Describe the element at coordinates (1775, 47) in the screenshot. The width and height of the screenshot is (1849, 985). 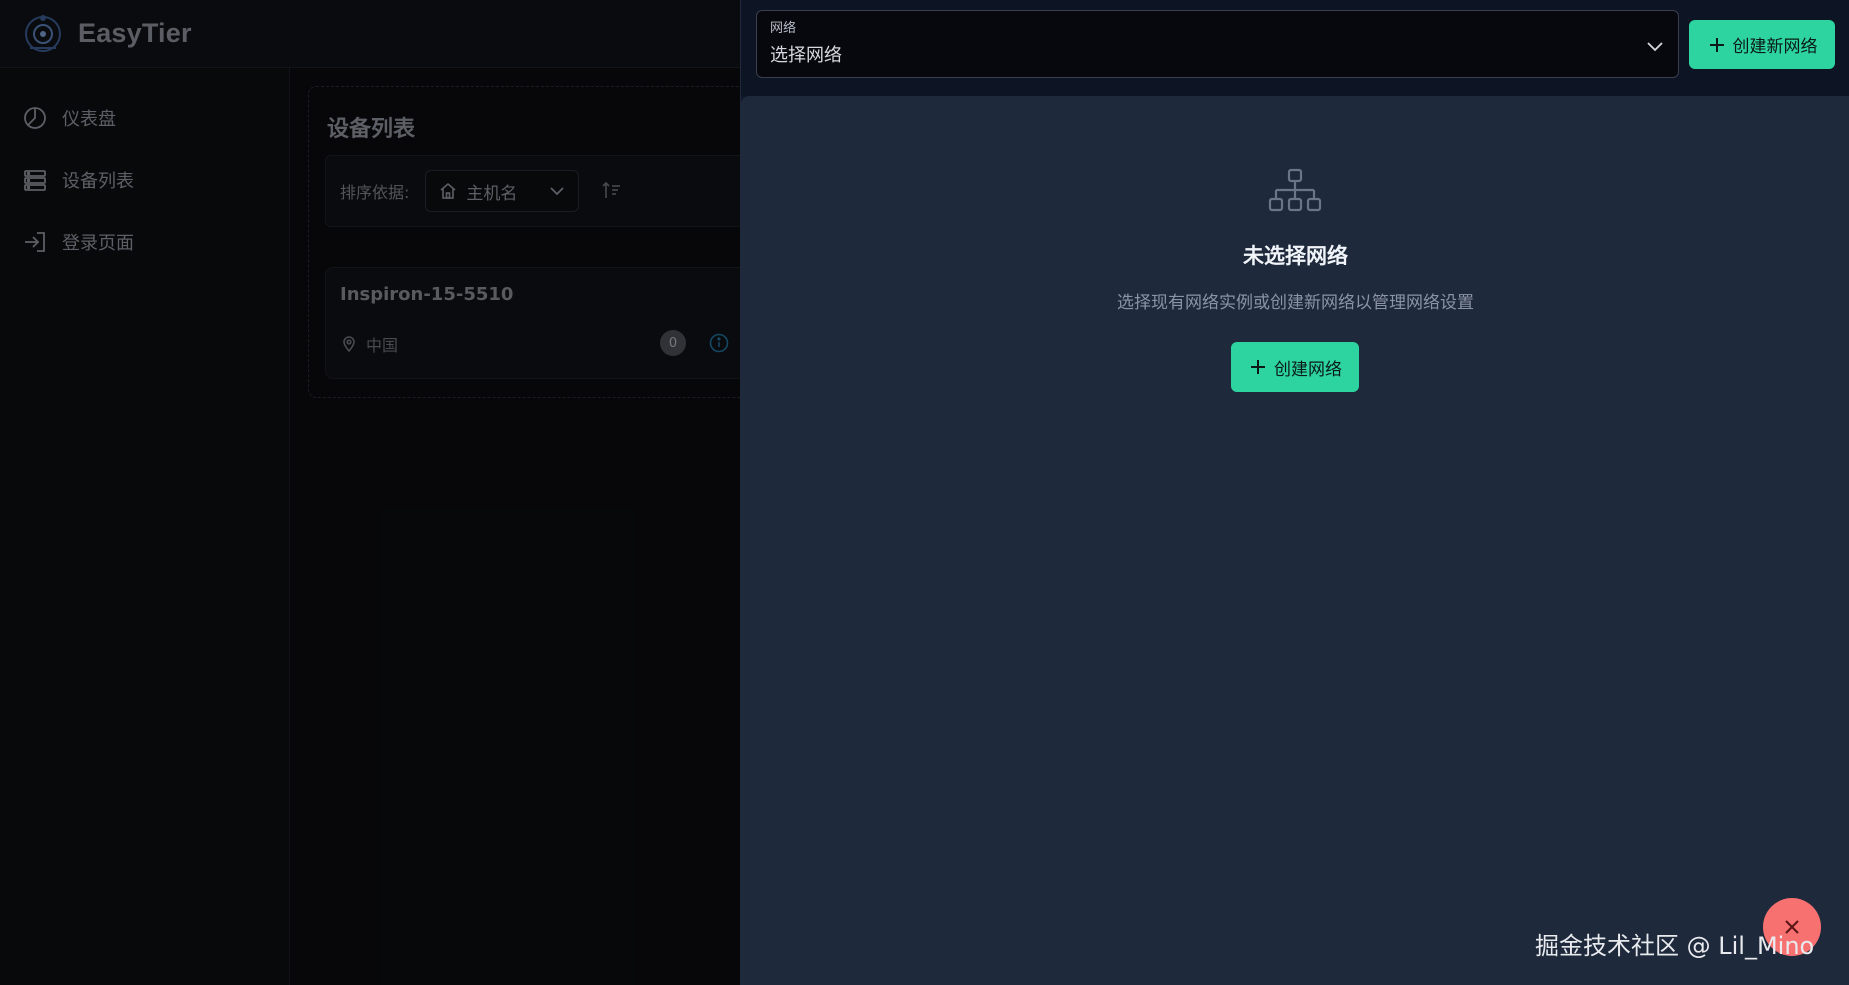
I see `create-new-network-label: 创建新网络` at that location.